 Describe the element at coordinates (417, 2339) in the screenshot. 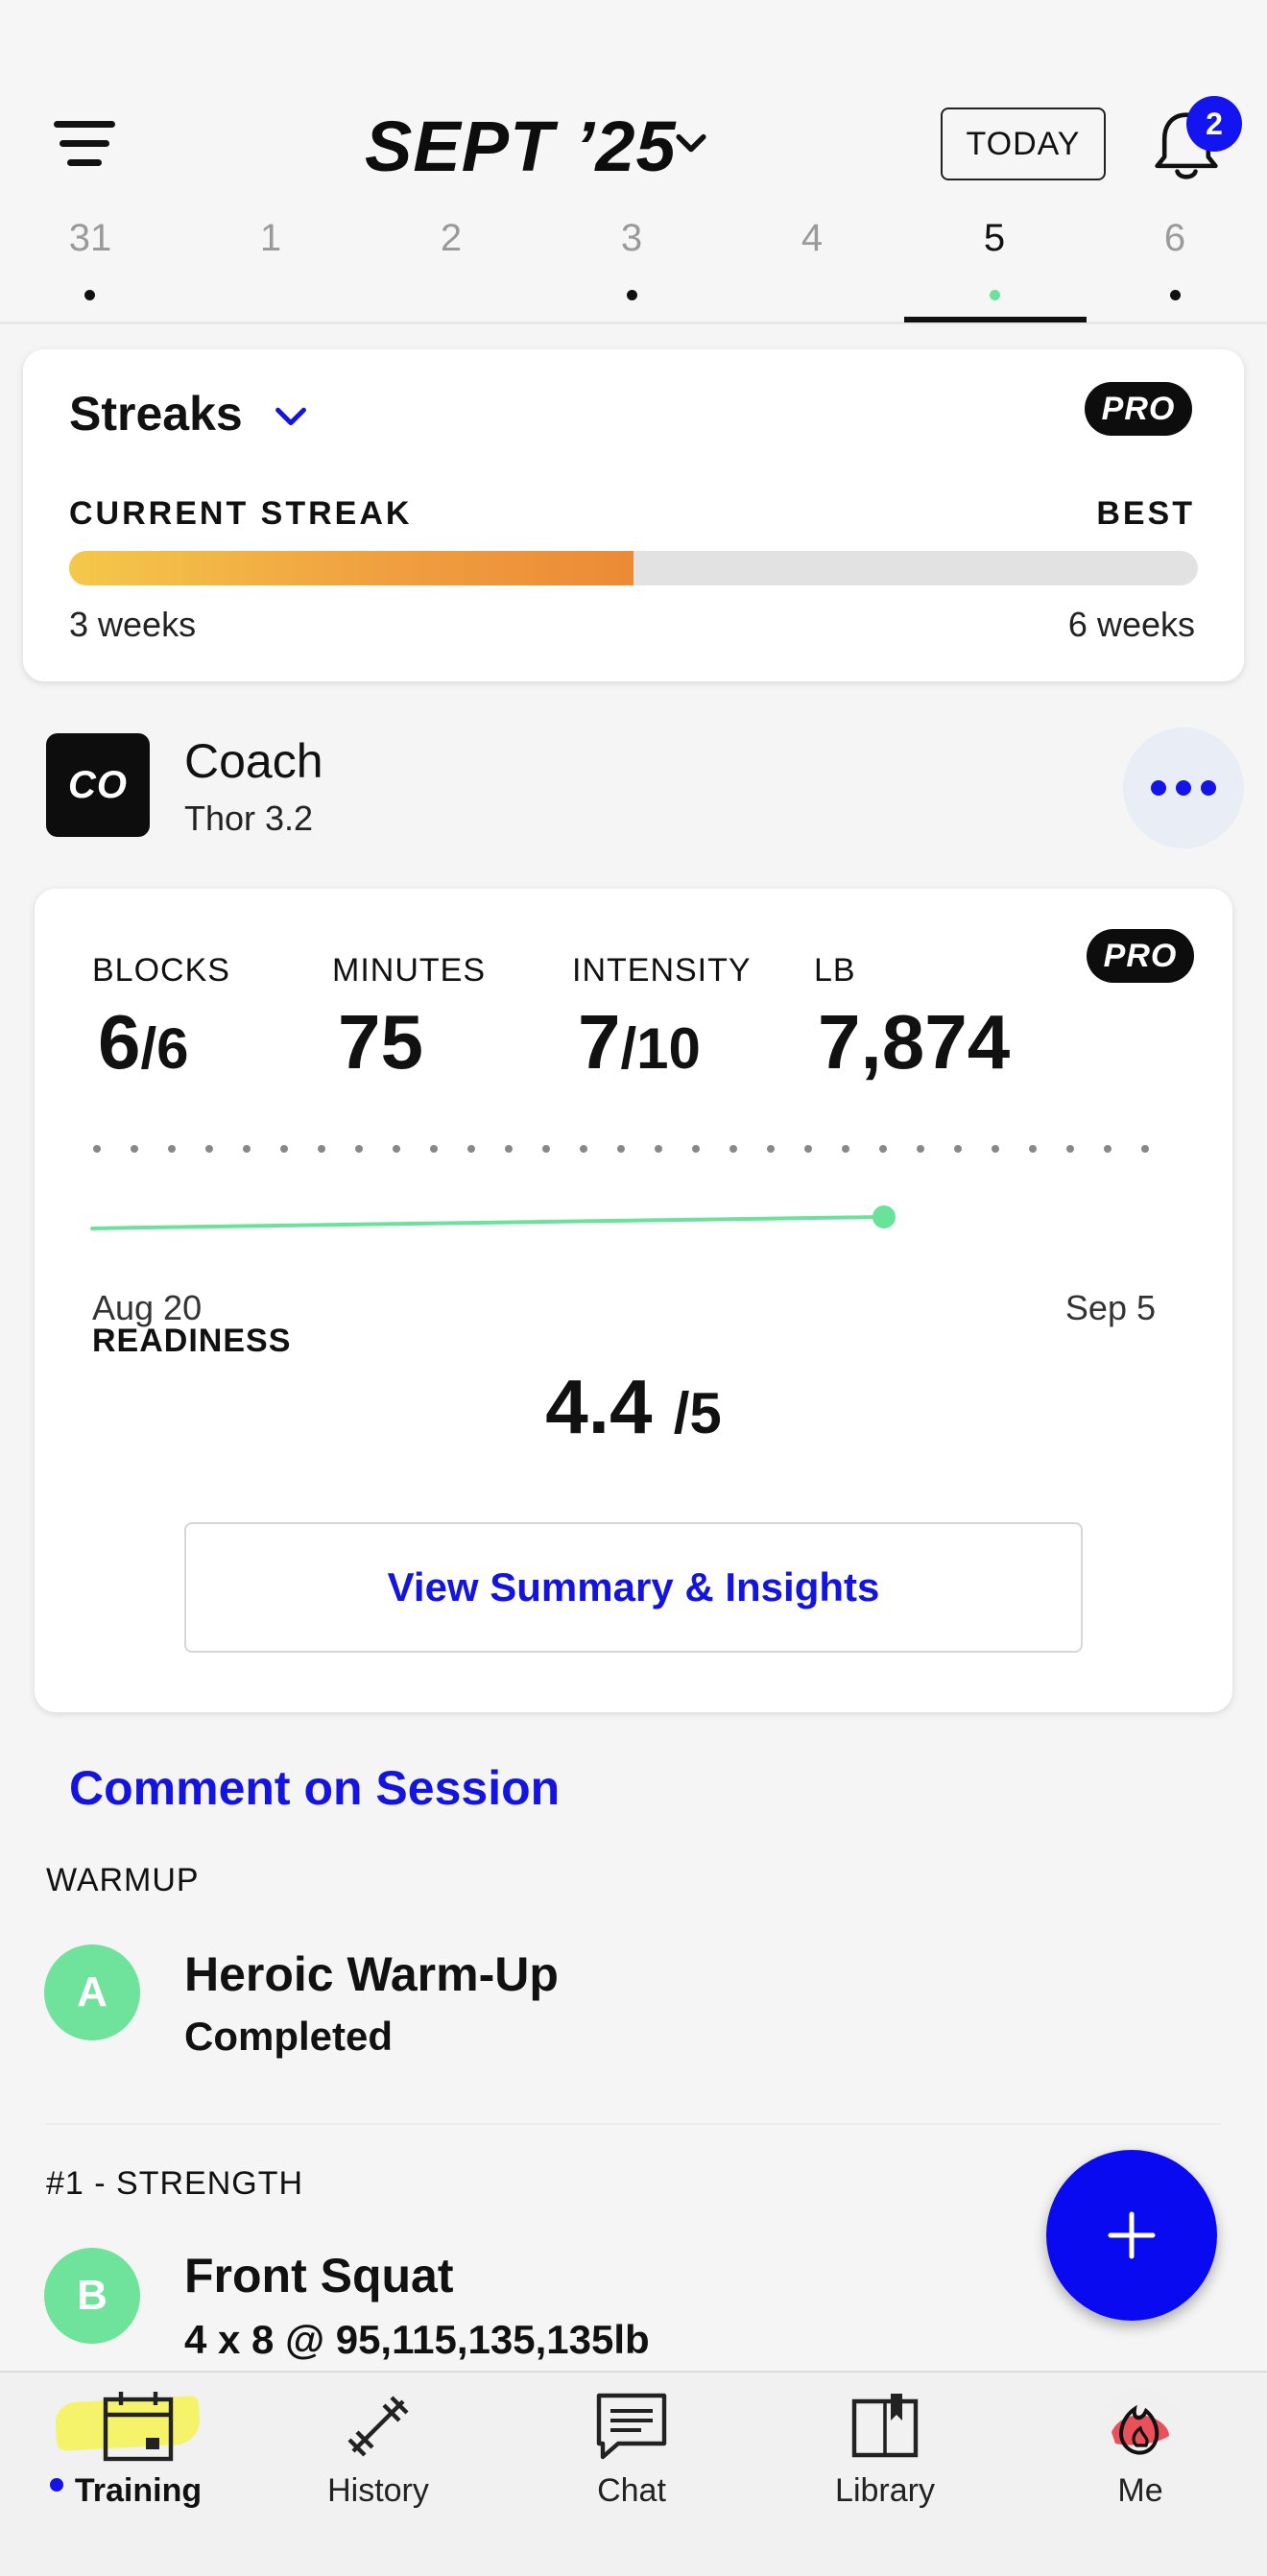

I see `exercise-prescription: 4 x 8 @ 95,115,135,135lb` at that location.